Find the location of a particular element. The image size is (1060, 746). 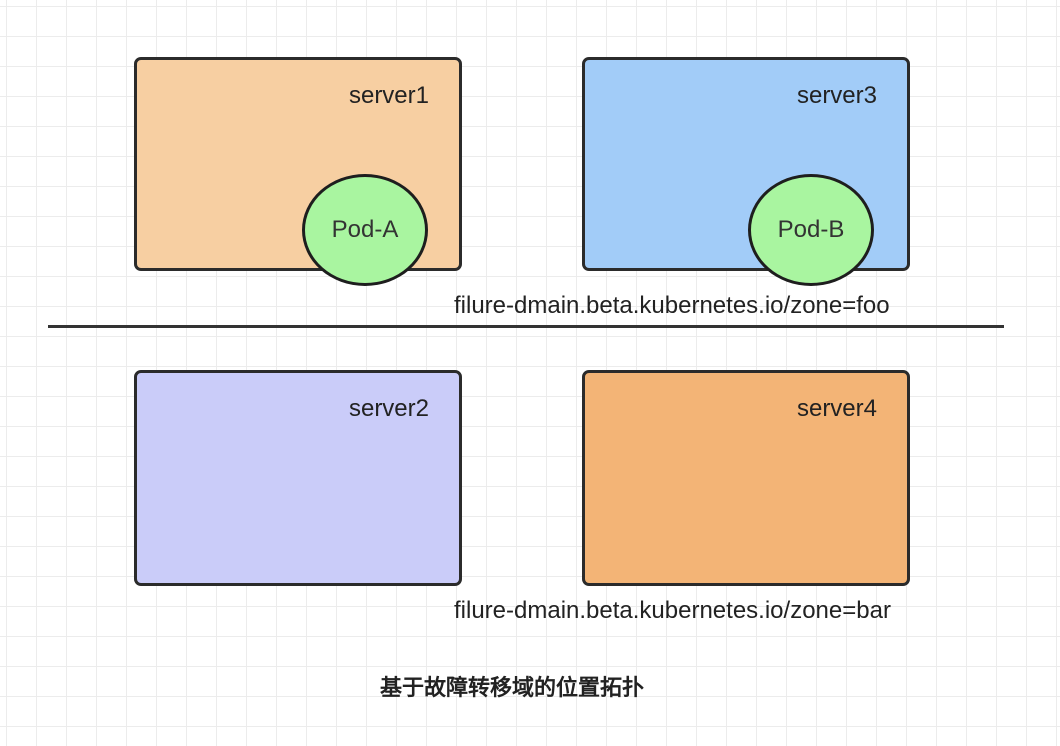

server4-label: server4 is located at coordinates (836, 408).